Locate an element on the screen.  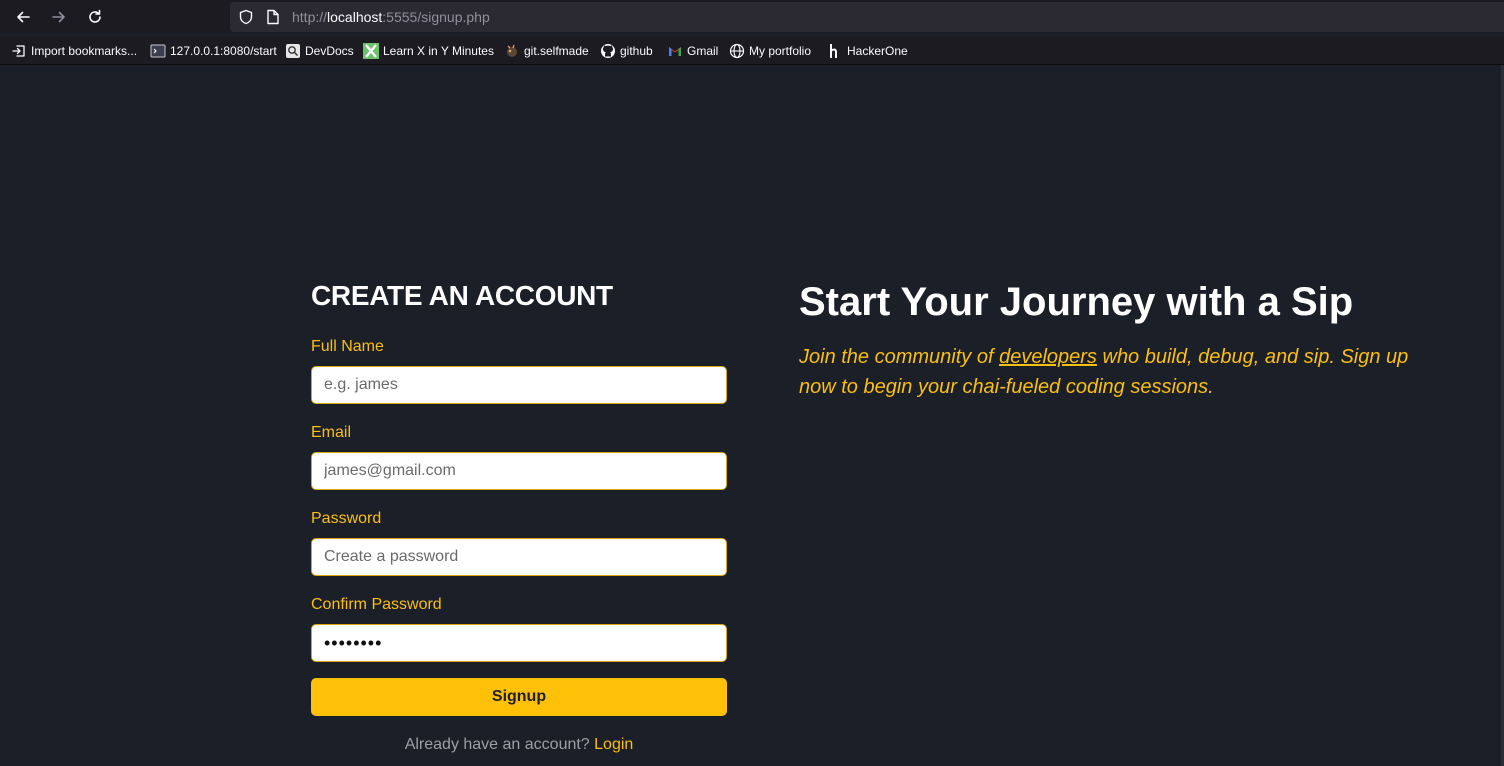
bookmark-label: Learn X in Y Minutes is located at coordinates (438, 51).